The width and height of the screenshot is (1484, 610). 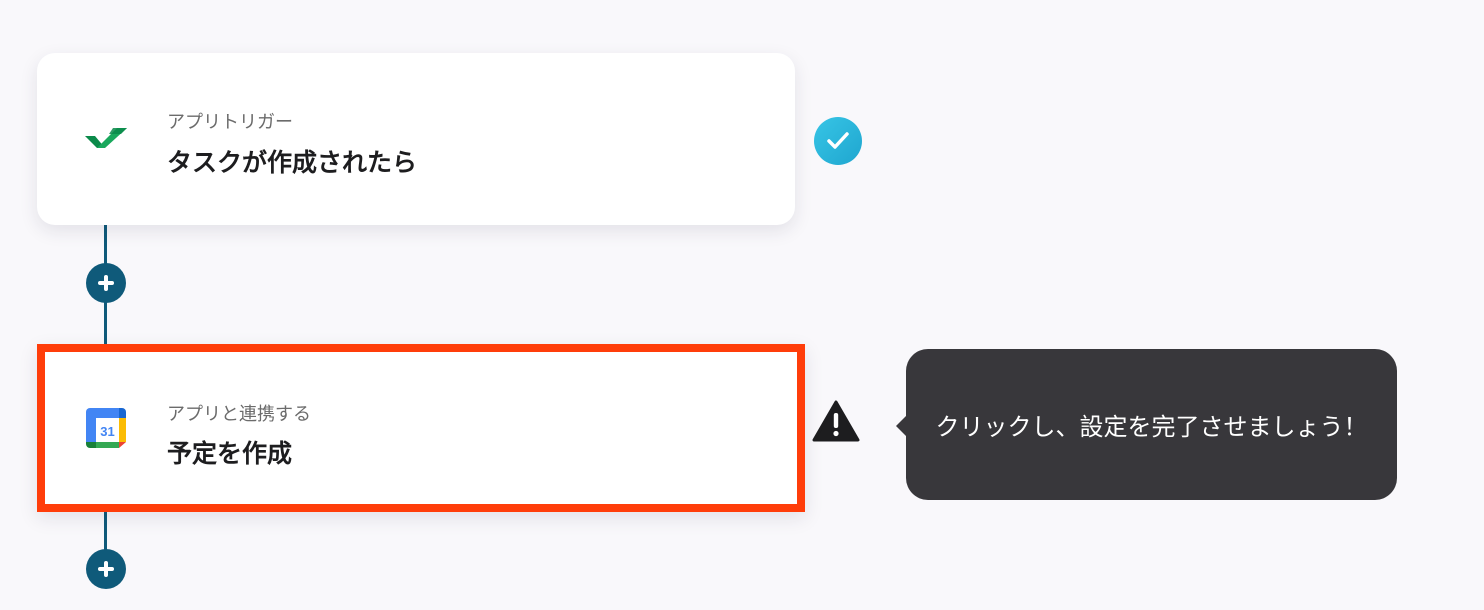 What do you see at coordinates (416, 139) in the screenshot?
I see `trigger-step-card: アプリトリガー タスクが作成されたら` at bounding box center [416, 139].